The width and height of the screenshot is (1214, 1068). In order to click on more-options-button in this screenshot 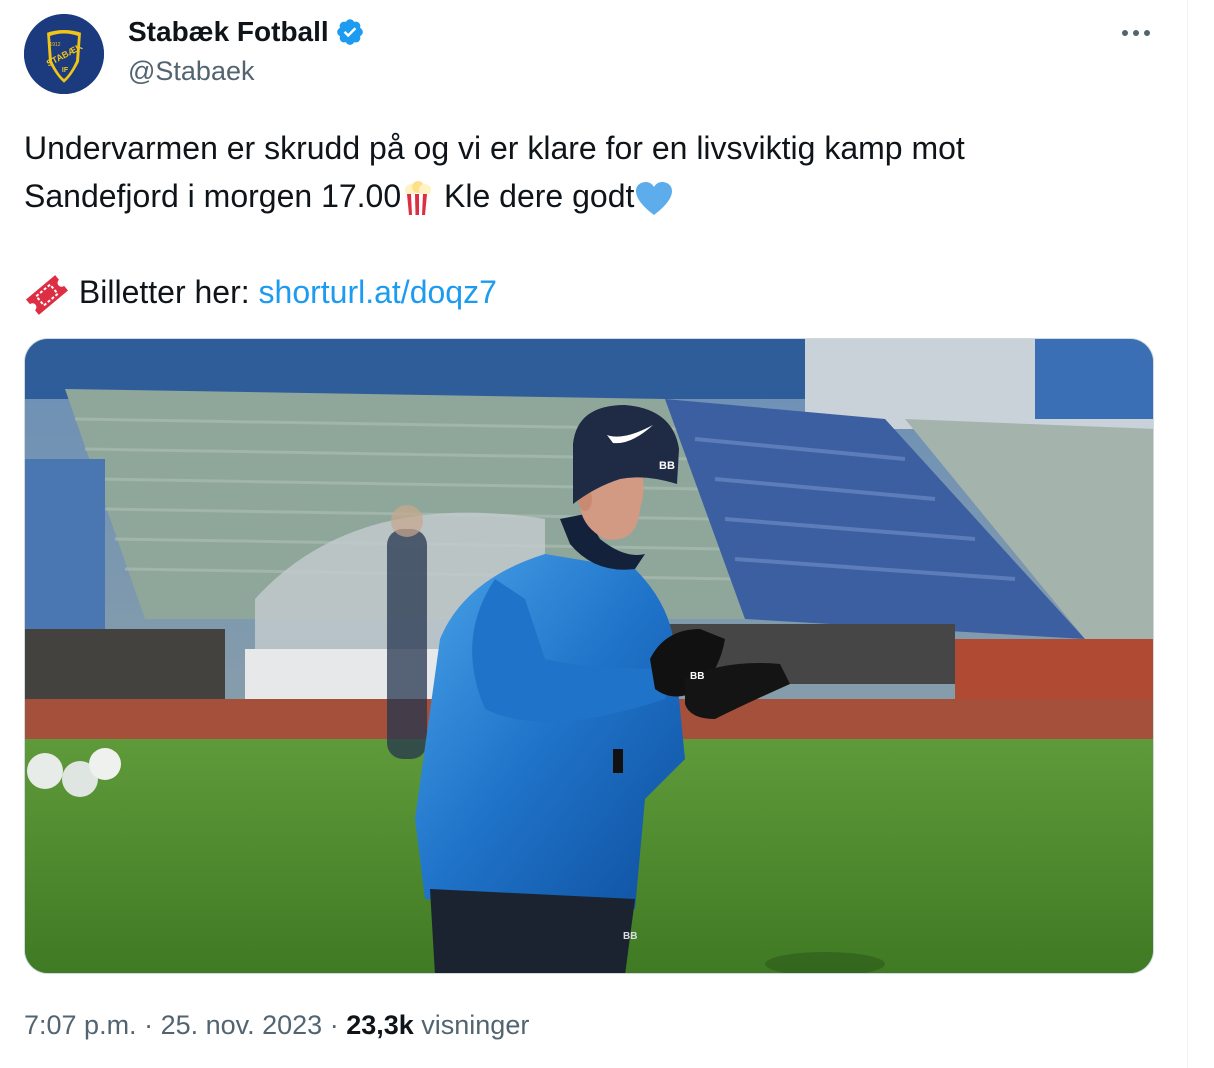, I will do `click(1136, 33)`.